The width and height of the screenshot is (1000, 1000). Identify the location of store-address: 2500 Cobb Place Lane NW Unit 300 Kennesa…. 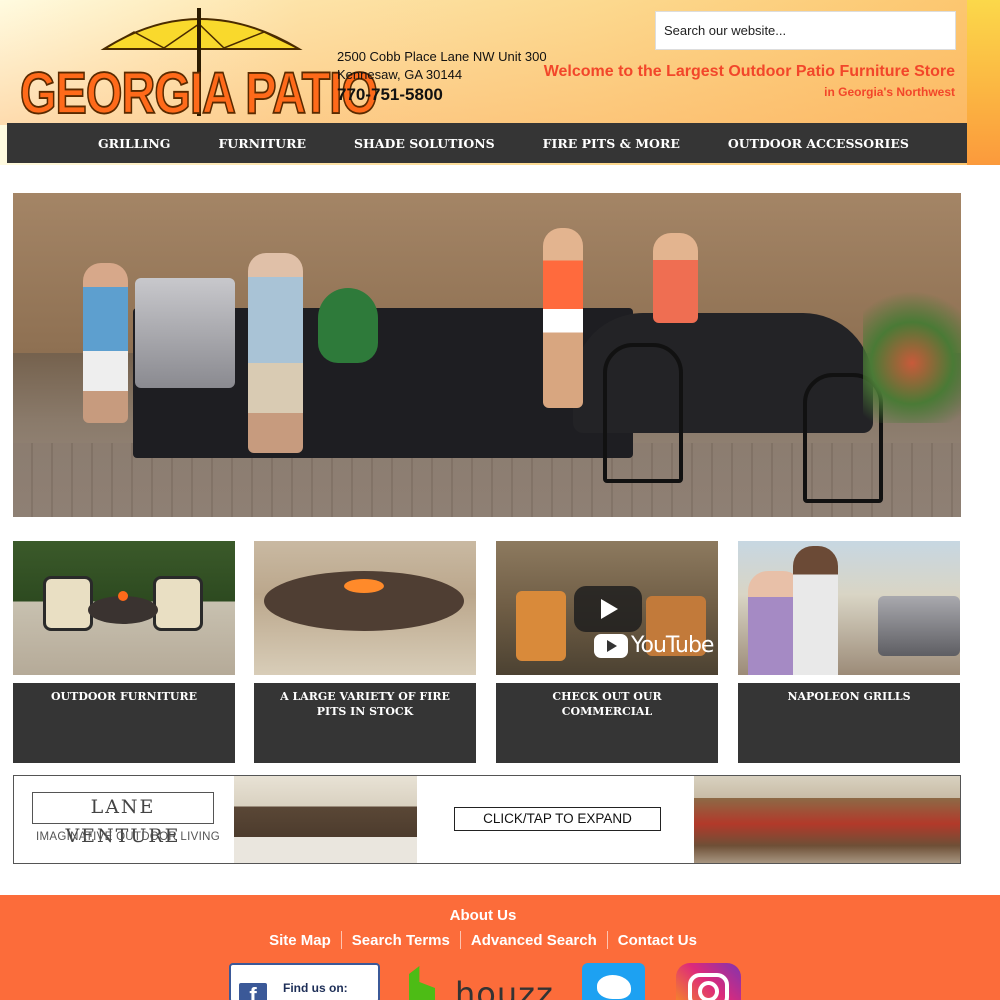
(442, 66).